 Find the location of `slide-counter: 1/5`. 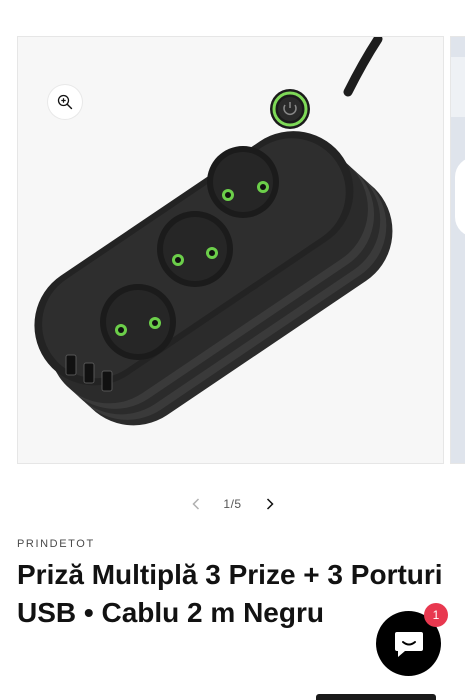

slide-counter: 1/5 is located at coordinates (232, 504).